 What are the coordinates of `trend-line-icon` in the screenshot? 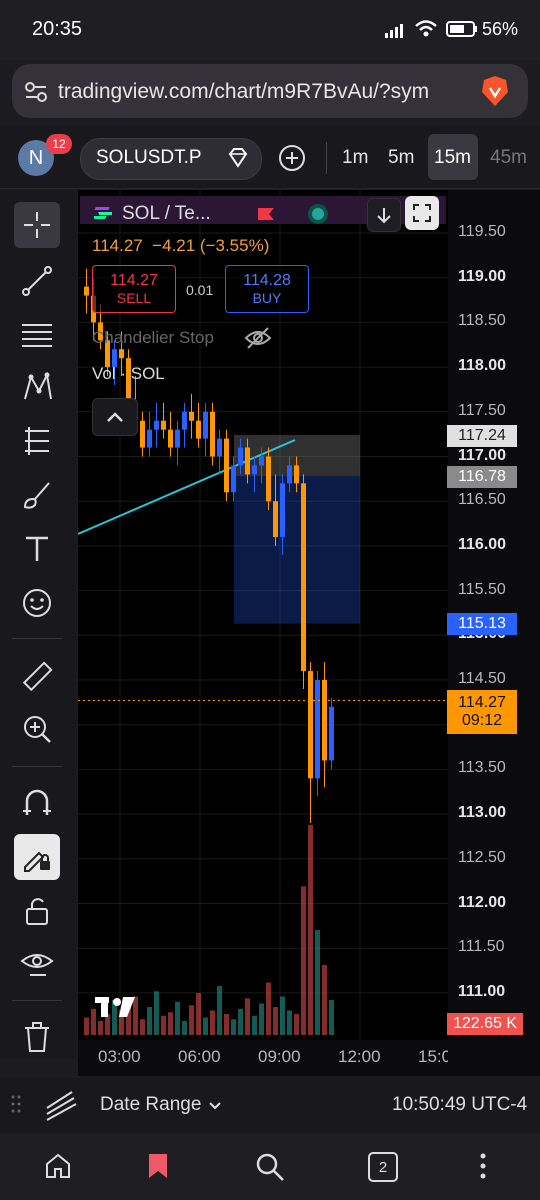 It's located at (37, 281).